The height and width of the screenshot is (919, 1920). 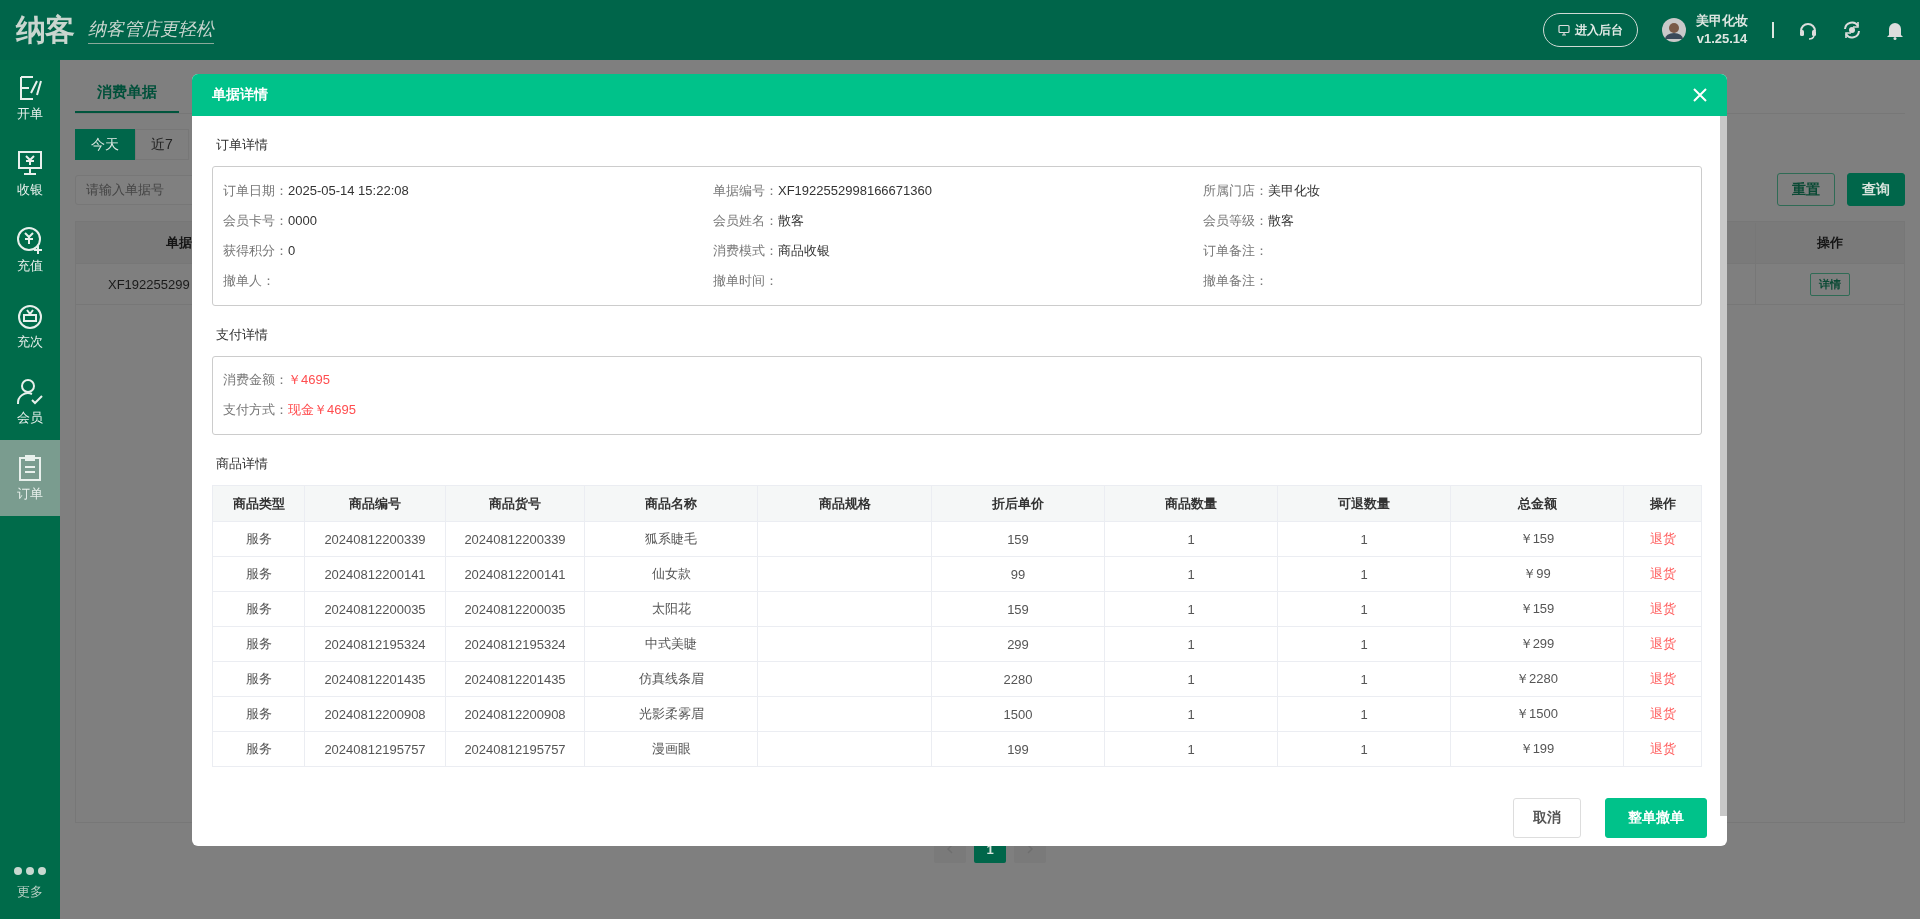 I want to click on field-label: 所属门店：, so click(x=1235, y=190).